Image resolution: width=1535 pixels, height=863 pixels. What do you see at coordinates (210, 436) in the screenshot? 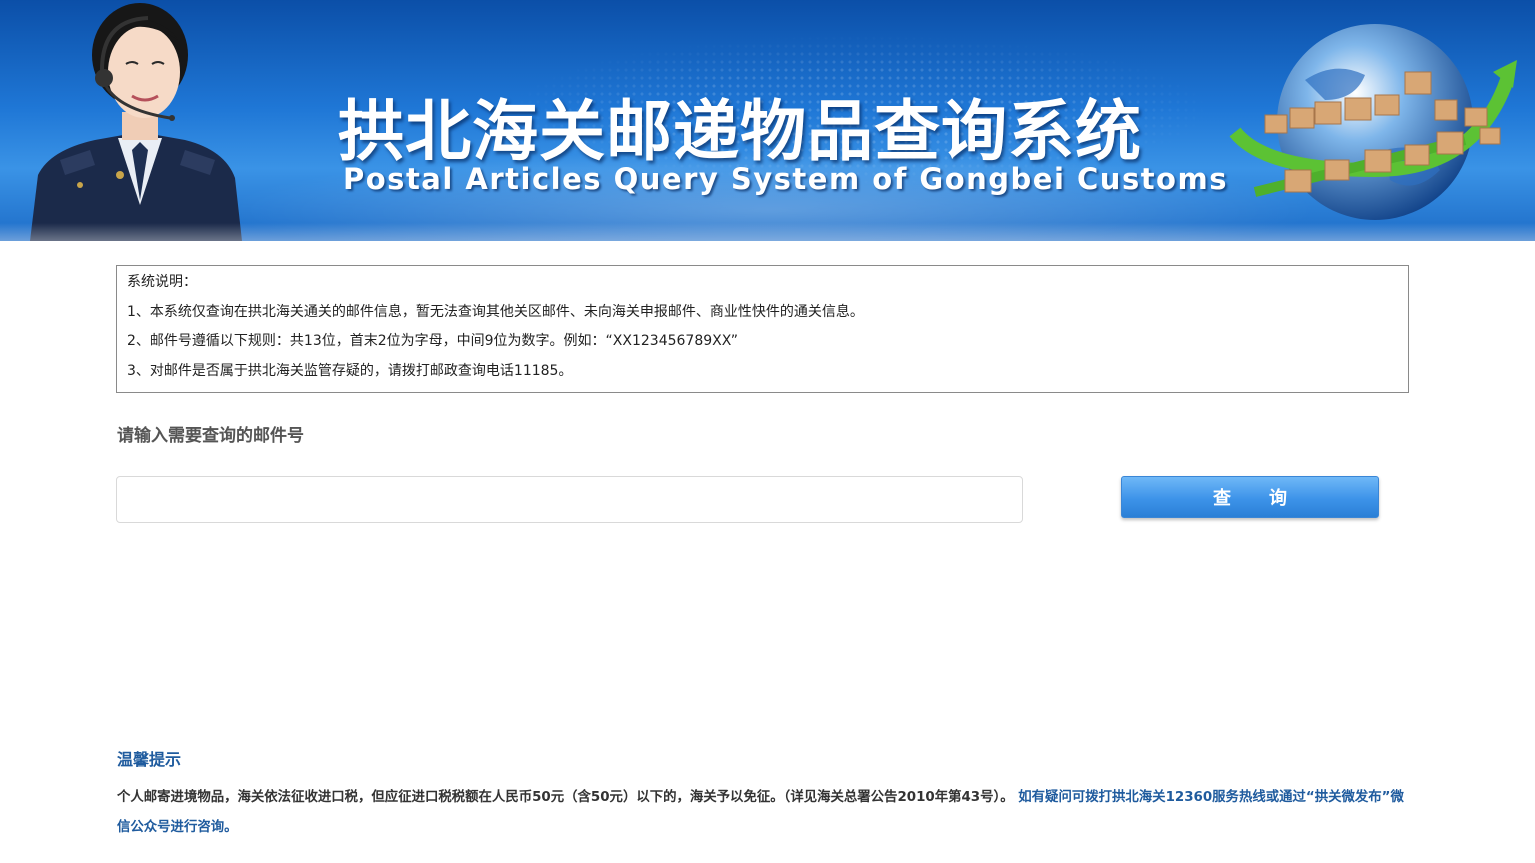
I see `query-label: 请输入需要查询的邮件号` at bounding box center [210, 436].